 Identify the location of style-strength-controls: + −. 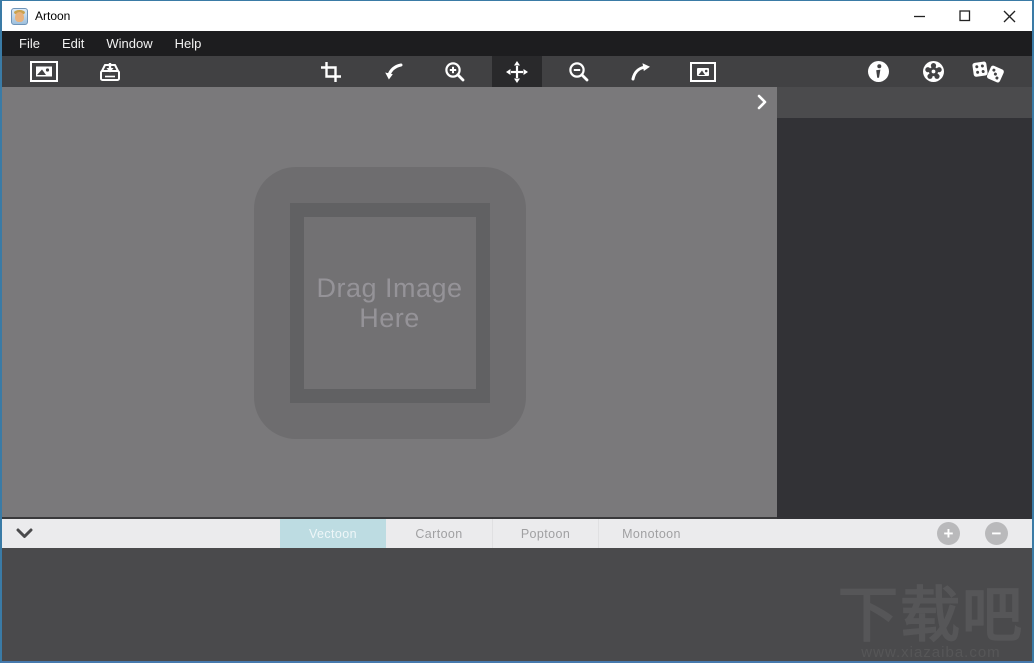
(984, 533).